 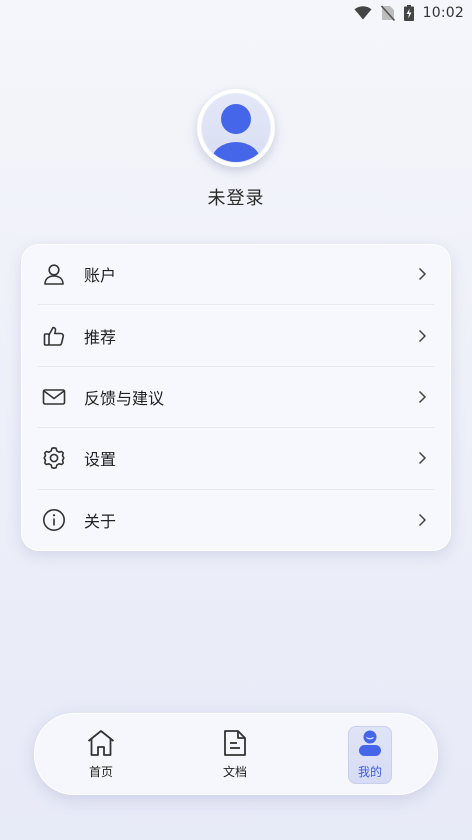 I want to click on menu-item-feedback: 反馈与建议, so click(x=236, y=398).